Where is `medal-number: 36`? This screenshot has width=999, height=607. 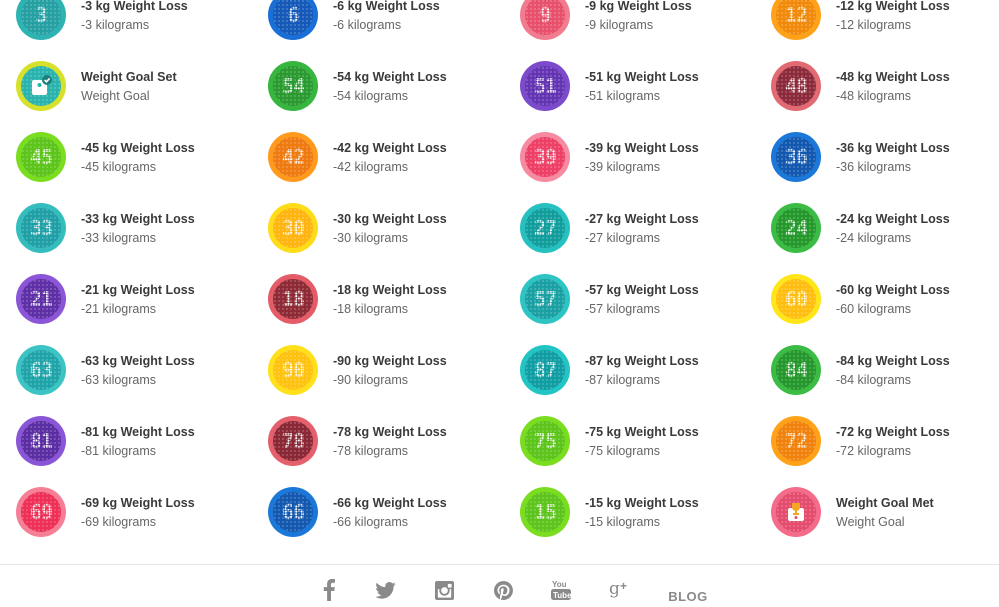 medal-number: 36 is located at coordinates (796, 157).